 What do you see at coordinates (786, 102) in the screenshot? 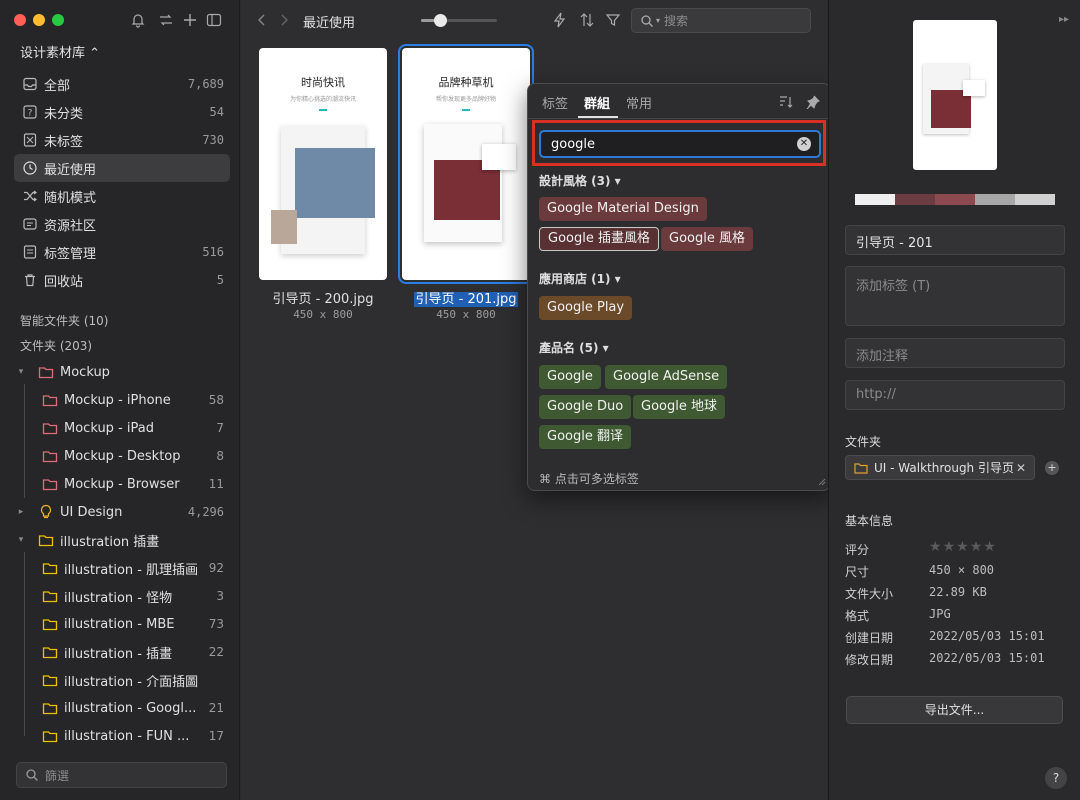
I see `sort-list-icon` at bounding box center [786, 102].